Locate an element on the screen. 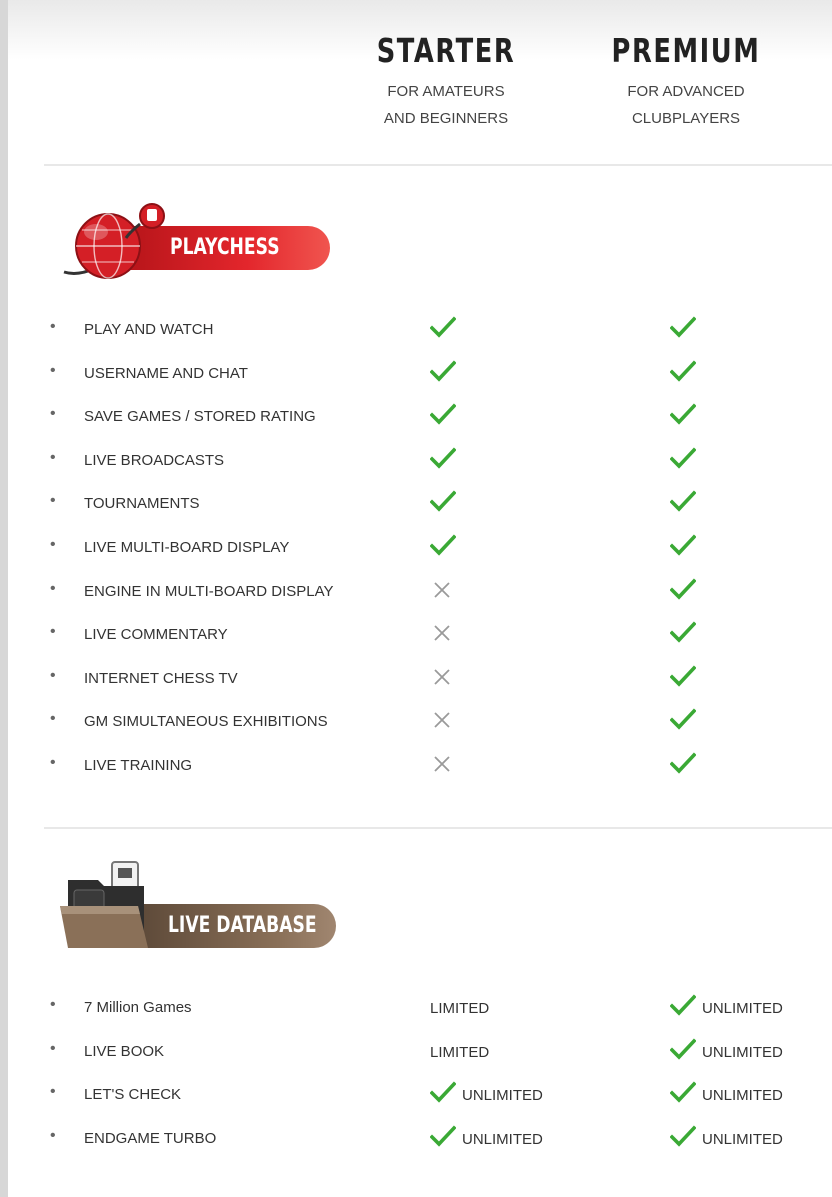  feature-label: LIVE BROADCASTS is located at coordinates (154, 460).